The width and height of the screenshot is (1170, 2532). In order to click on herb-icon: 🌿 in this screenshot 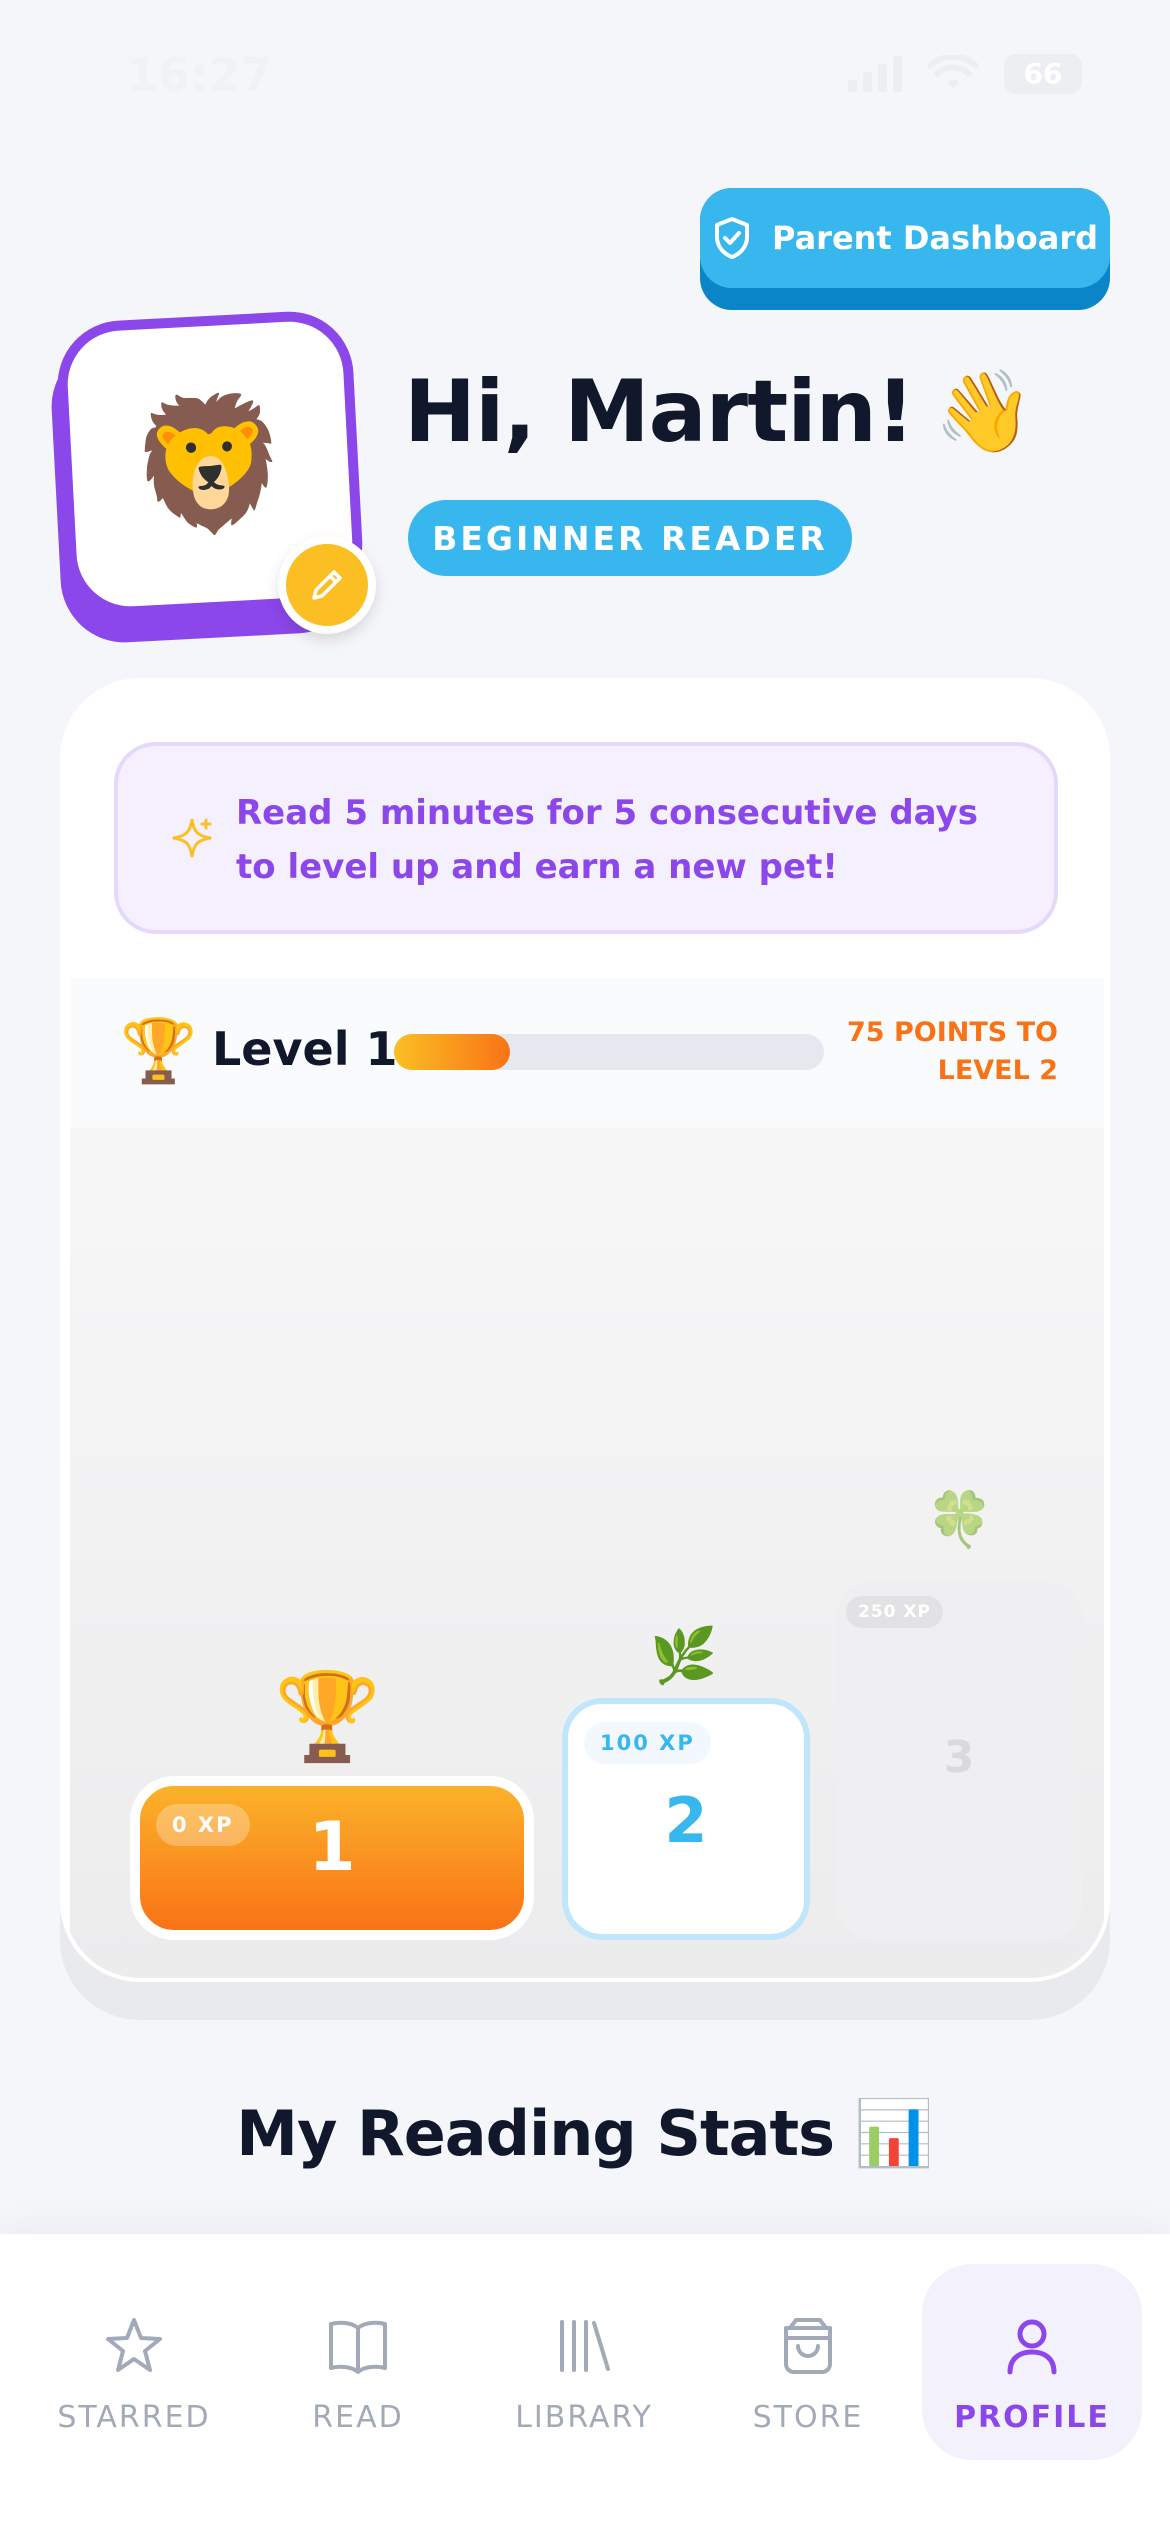, I will do `click(684, 1655)`.